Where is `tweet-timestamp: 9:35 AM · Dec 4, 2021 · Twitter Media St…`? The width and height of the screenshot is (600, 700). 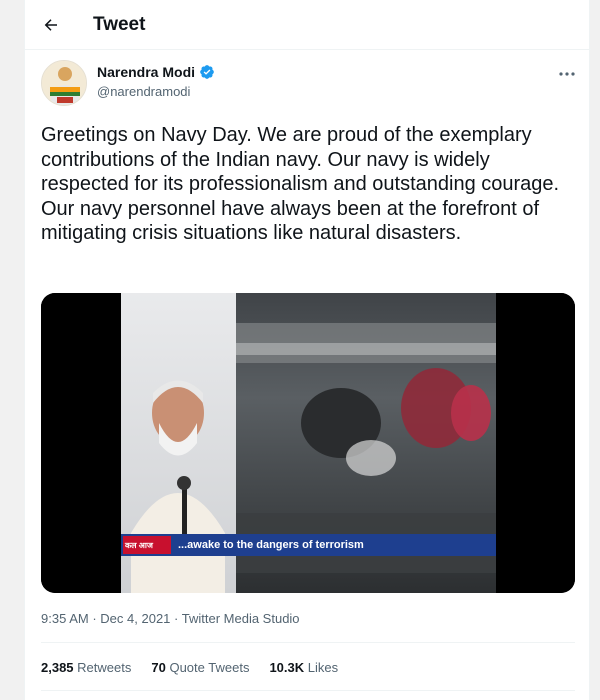
tweet-timestamp: 9:35 AM · Dec 4, 2021 · Twitter Media St… is located at coordinates (170, 618).